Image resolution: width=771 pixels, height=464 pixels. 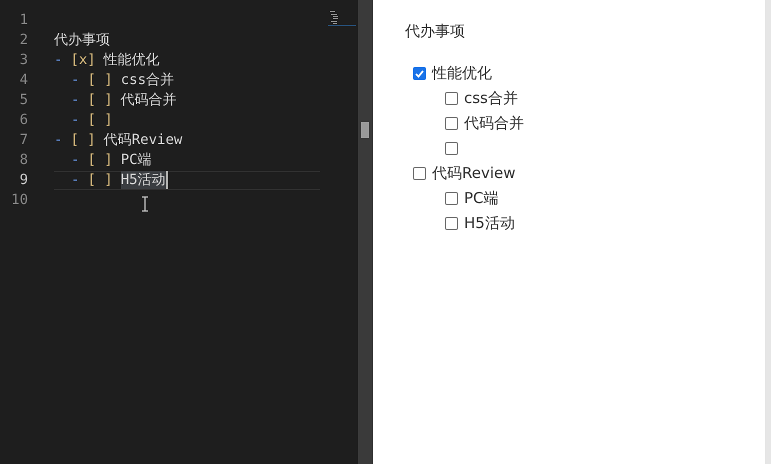 I want to click on code-text: css合并, so click(x=147, y=80).